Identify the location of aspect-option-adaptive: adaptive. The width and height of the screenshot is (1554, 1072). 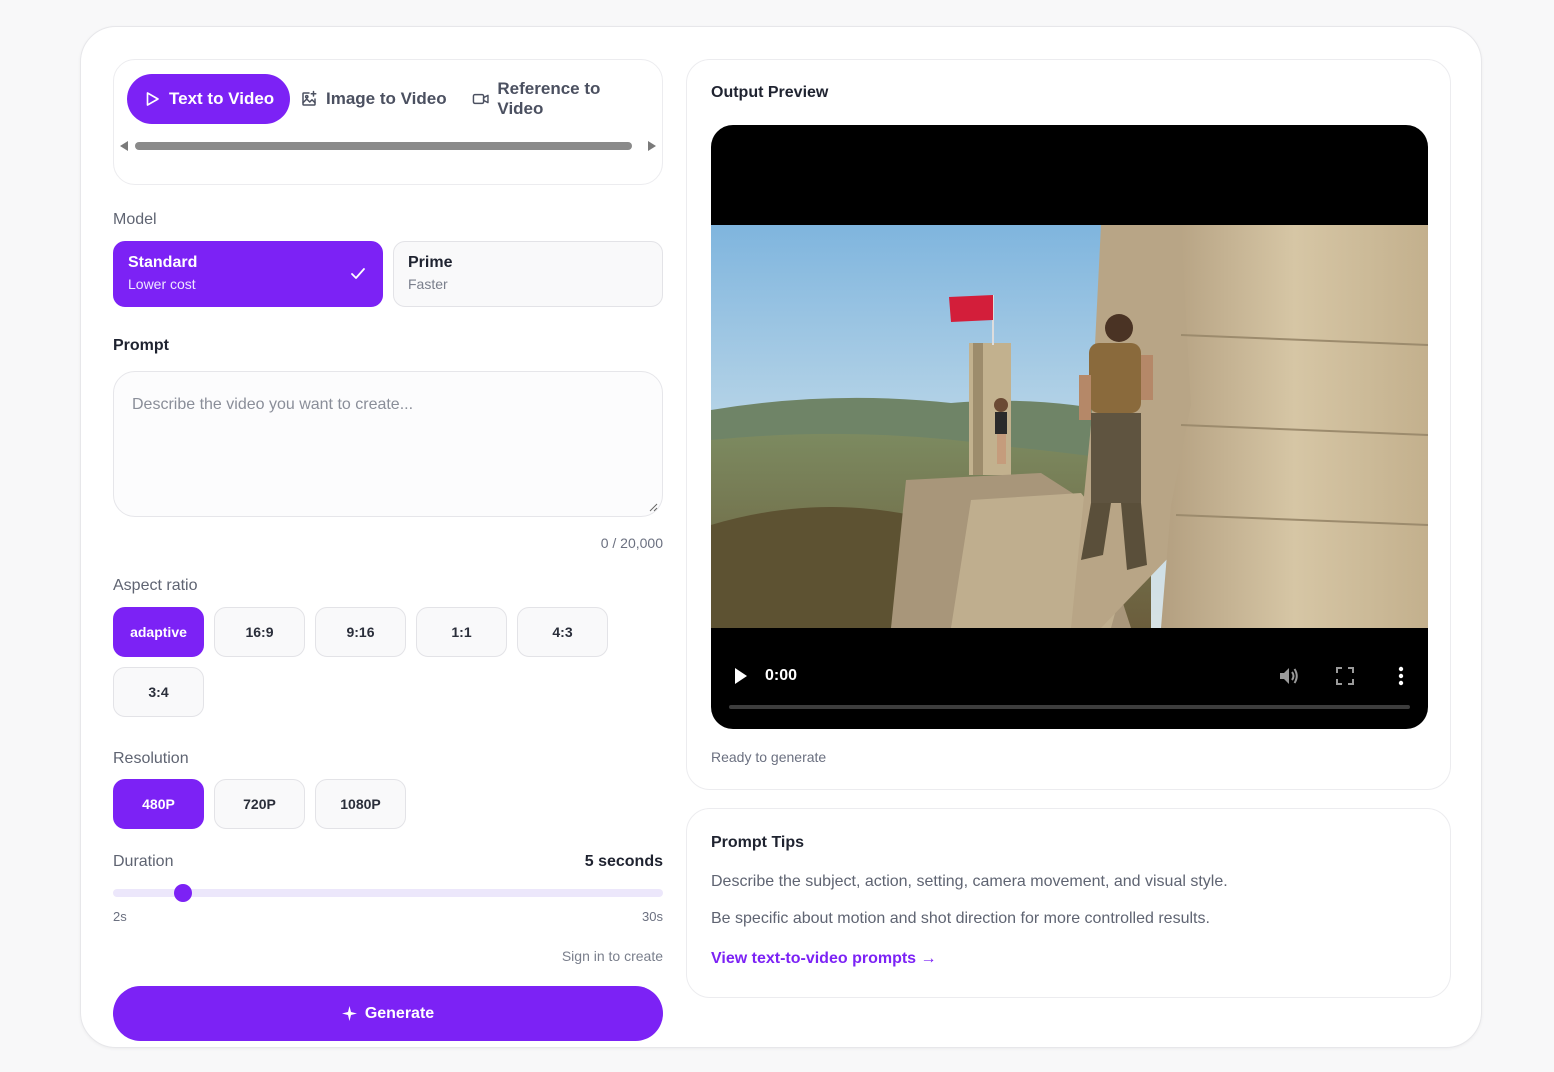
(158, 632).